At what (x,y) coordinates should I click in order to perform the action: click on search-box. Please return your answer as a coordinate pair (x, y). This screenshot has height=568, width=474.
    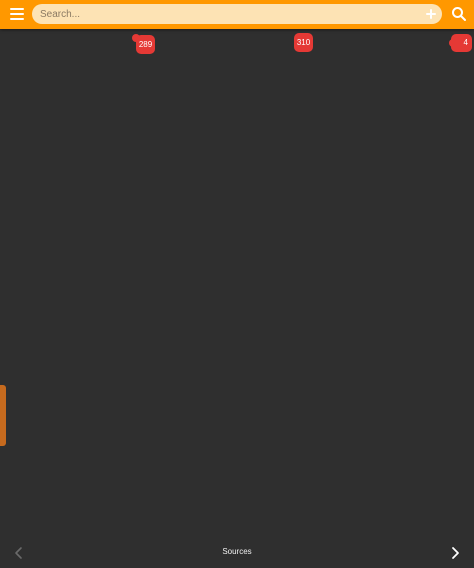
    Looking at the image, I should click on (237, 14).